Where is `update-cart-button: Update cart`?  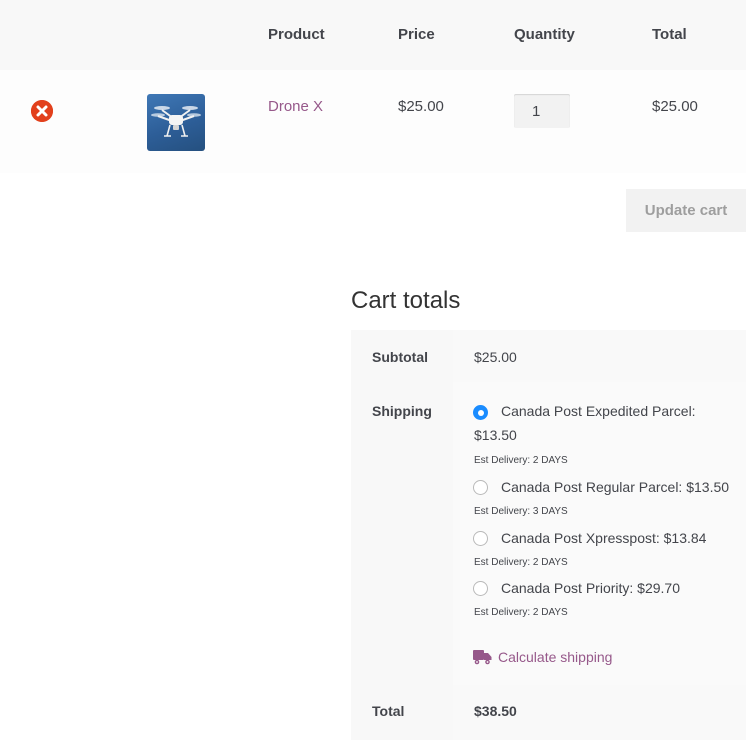
update-cart-button: Update cart is located at coordinates (686, 210).